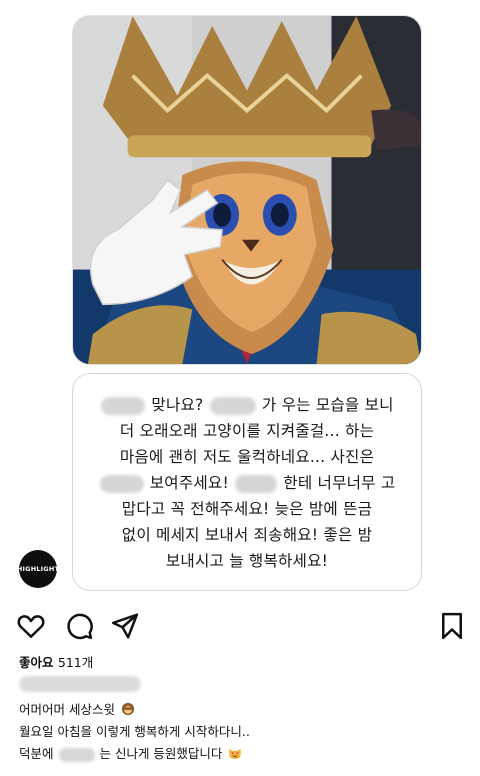  I want to click on message-line: 마음에 괜히 저도 울컥하네요... 사진은, so click(247, 457).